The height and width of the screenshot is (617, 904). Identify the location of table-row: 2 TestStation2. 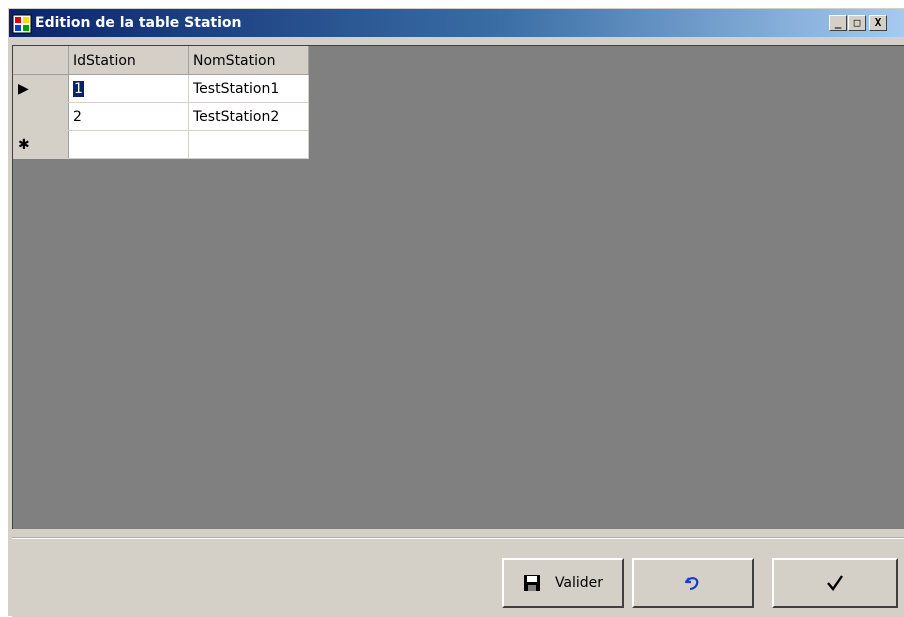
(161, 116).